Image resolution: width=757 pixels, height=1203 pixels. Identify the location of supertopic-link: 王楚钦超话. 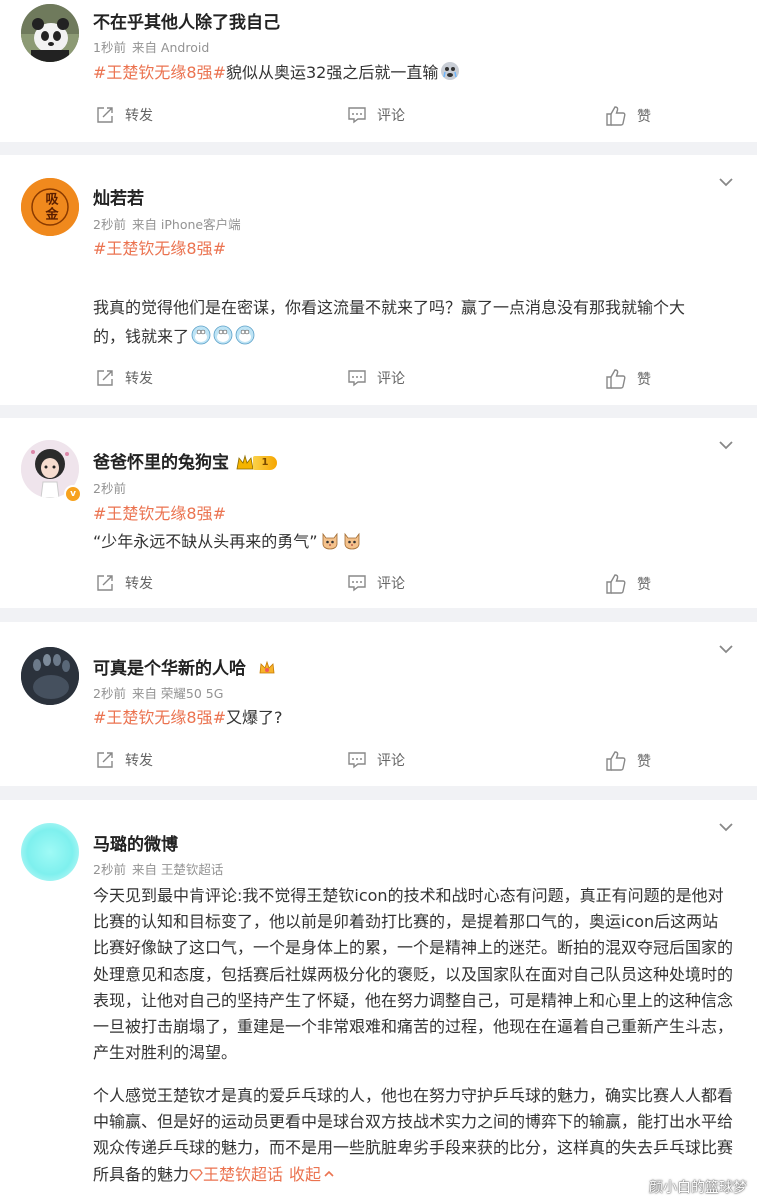
(236, 1174).